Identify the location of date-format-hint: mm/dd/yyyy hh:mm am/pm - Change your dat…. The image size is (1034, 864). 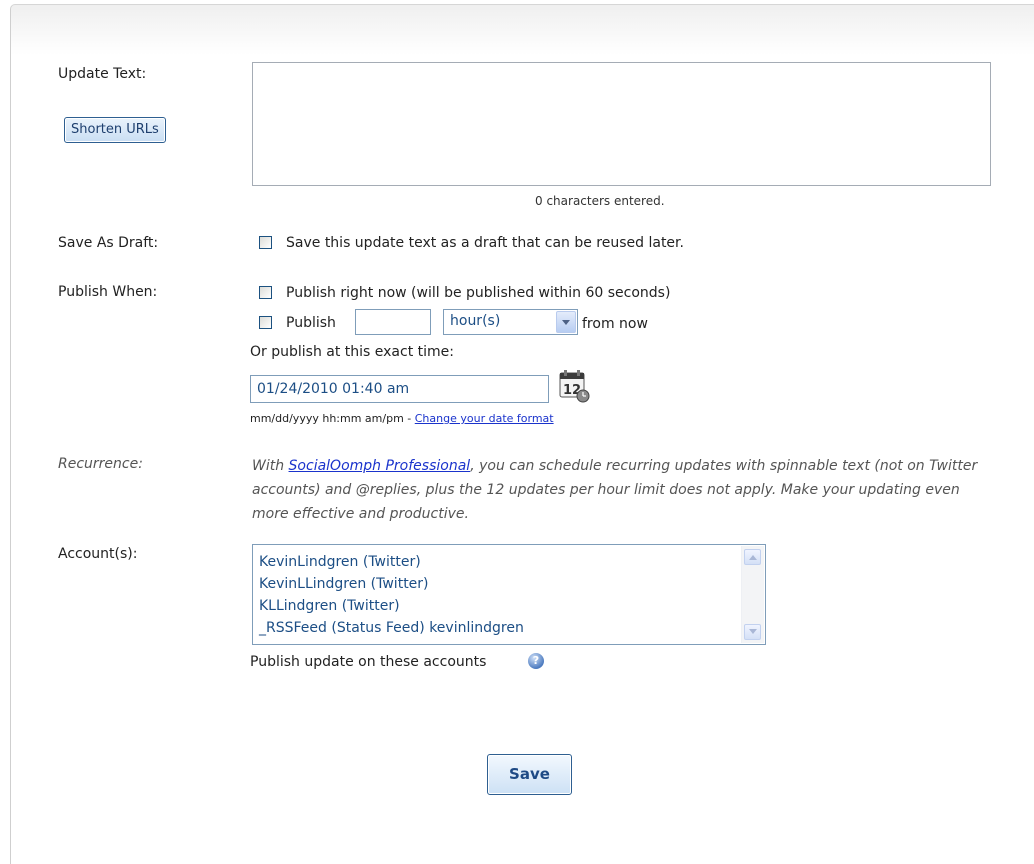
(402, 418).